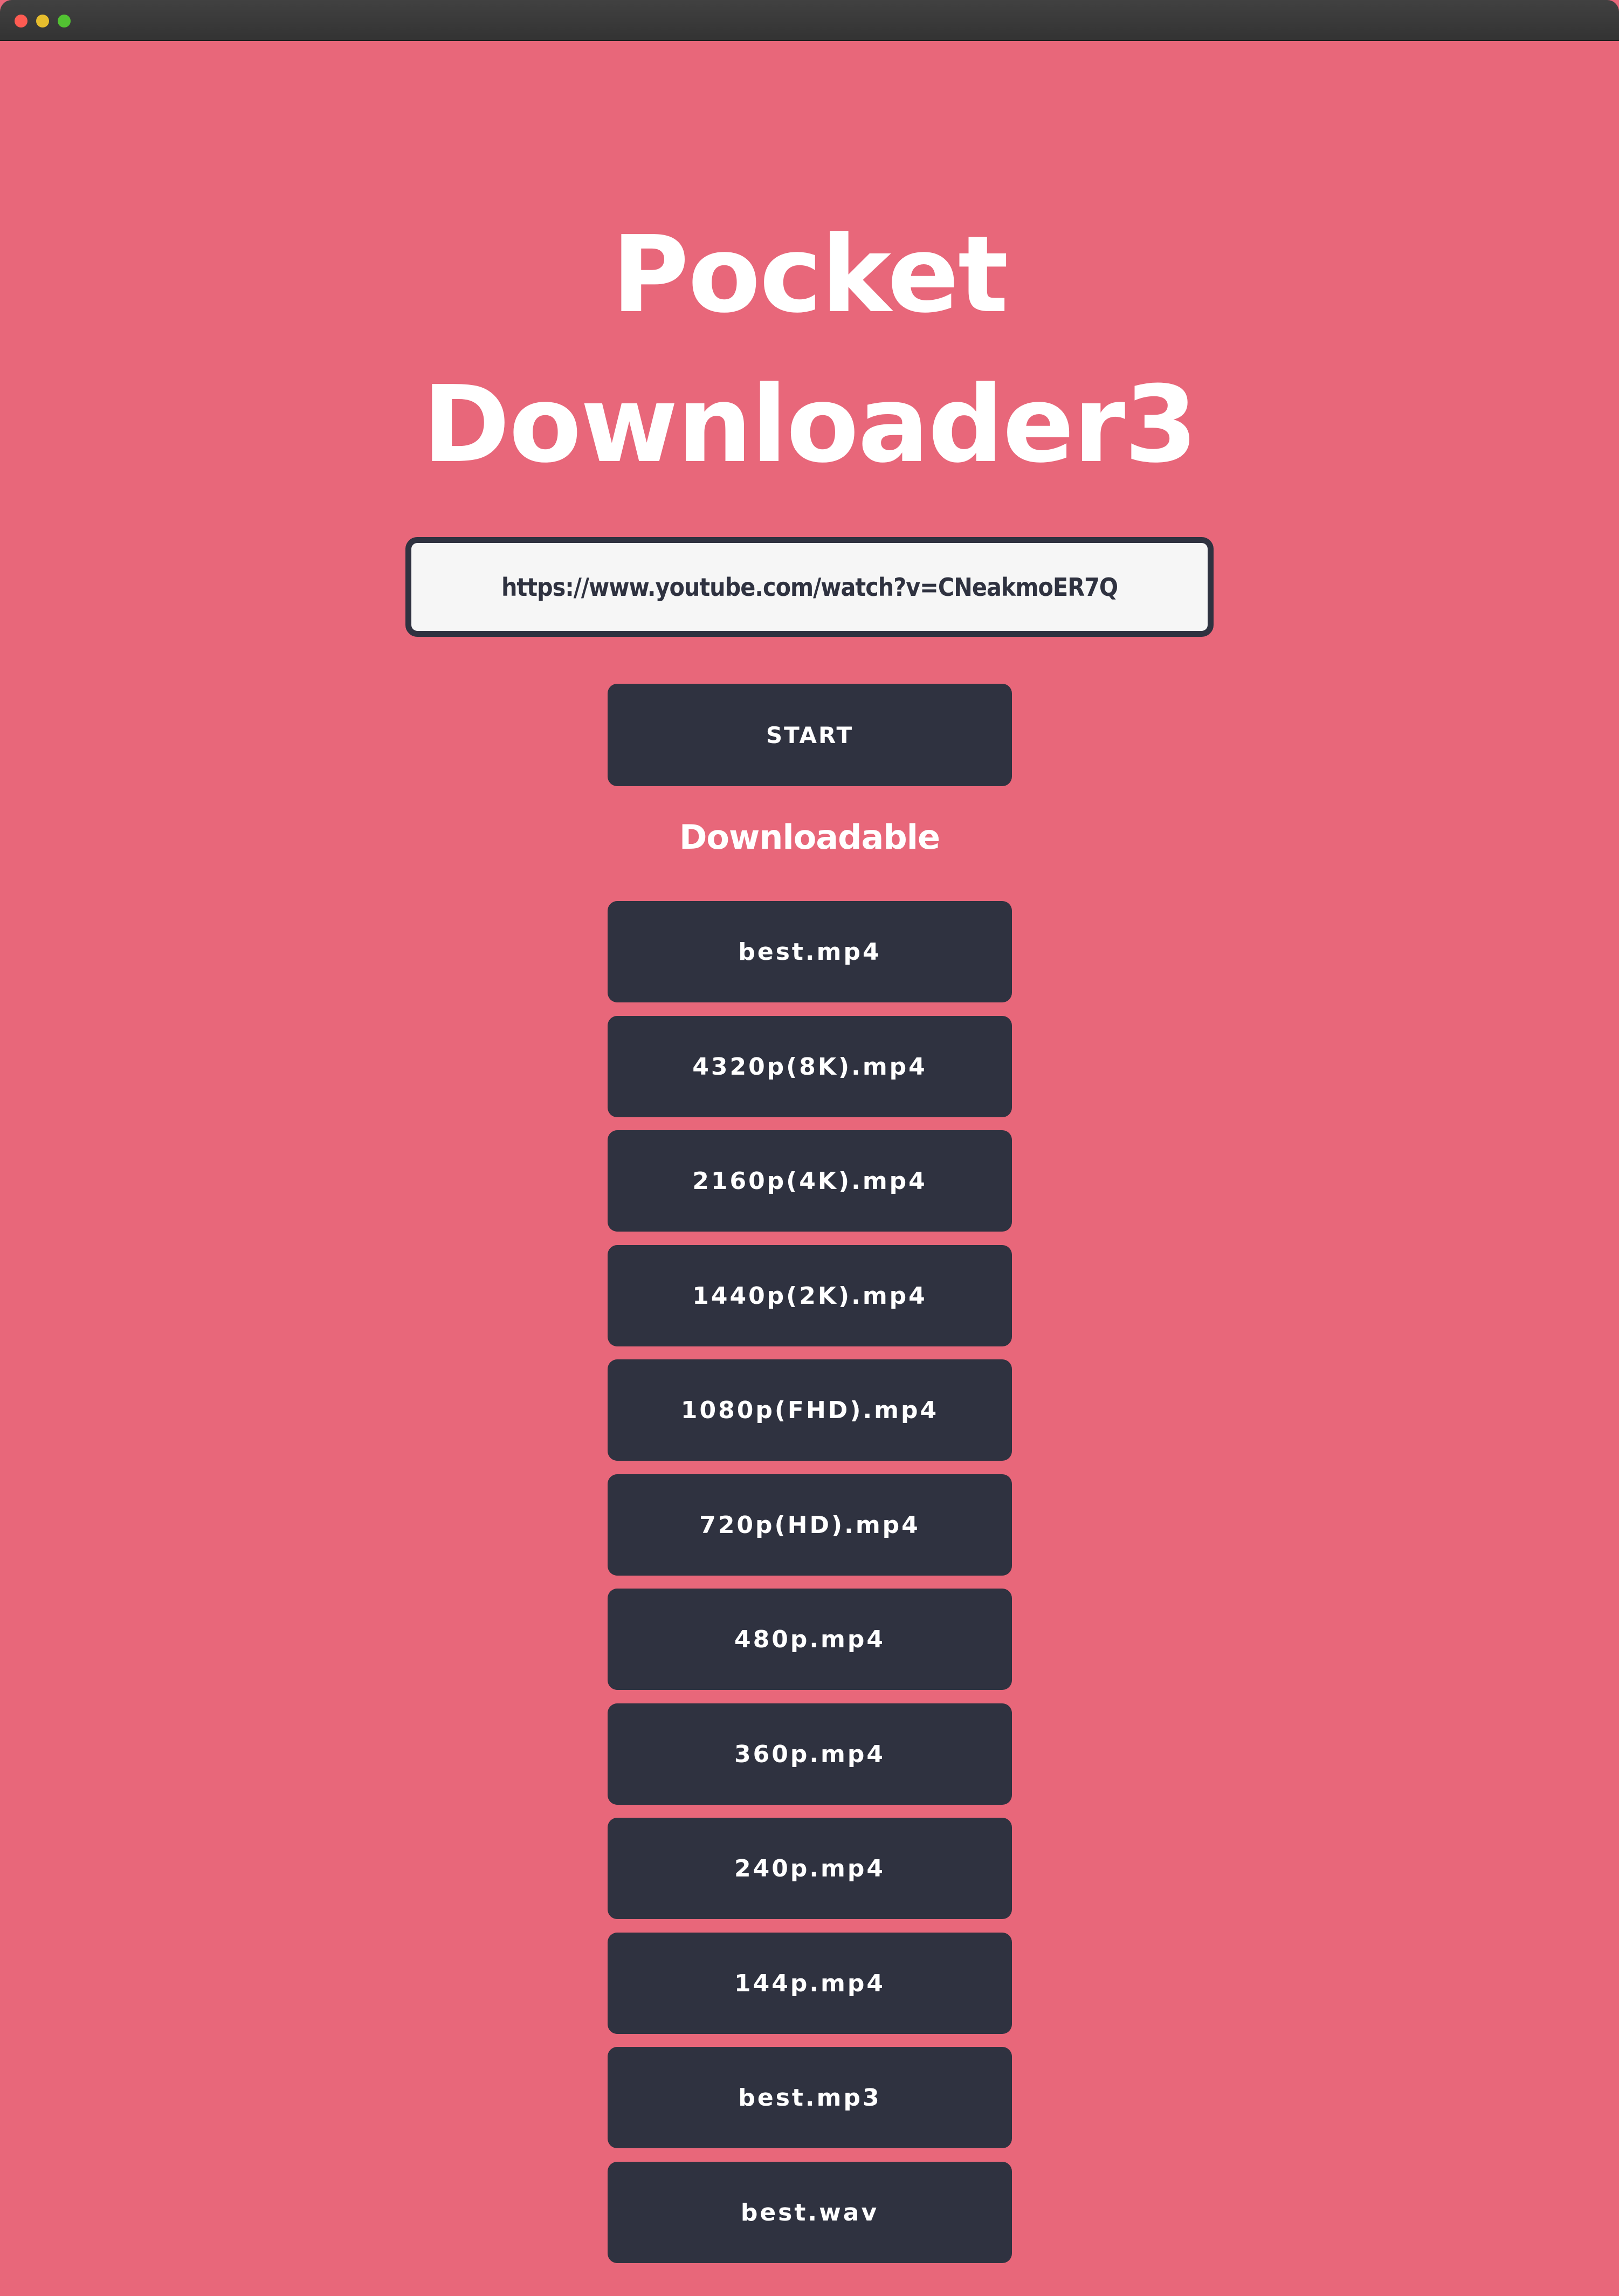  What do you see at coordinates (810, 1181) in the screenshot?
I see `download-button: 2160p(4K).mp4` at bounding box center [810, 1181].